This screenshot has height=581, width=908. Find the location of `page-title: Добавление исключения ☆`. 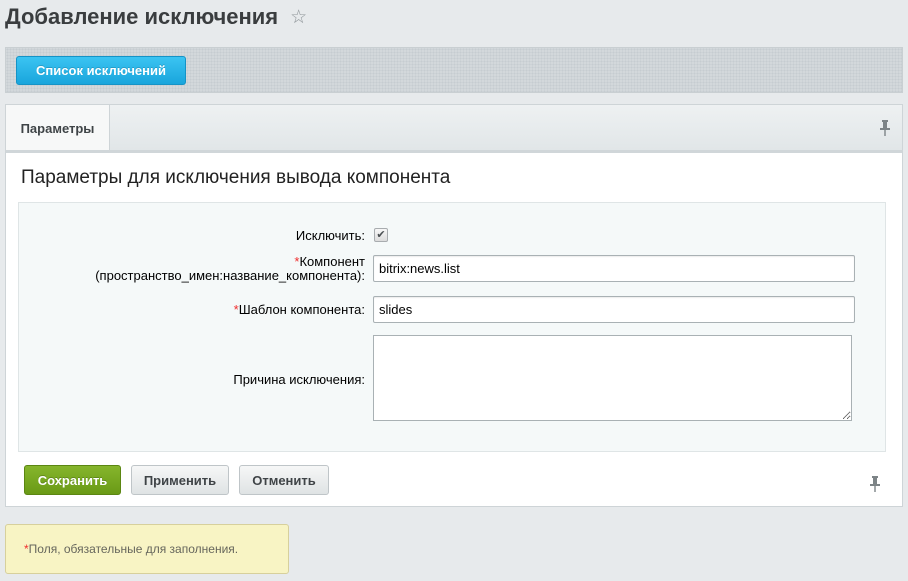

page-title: Добавление исключения ☆ is located at coordinates (156, 17).